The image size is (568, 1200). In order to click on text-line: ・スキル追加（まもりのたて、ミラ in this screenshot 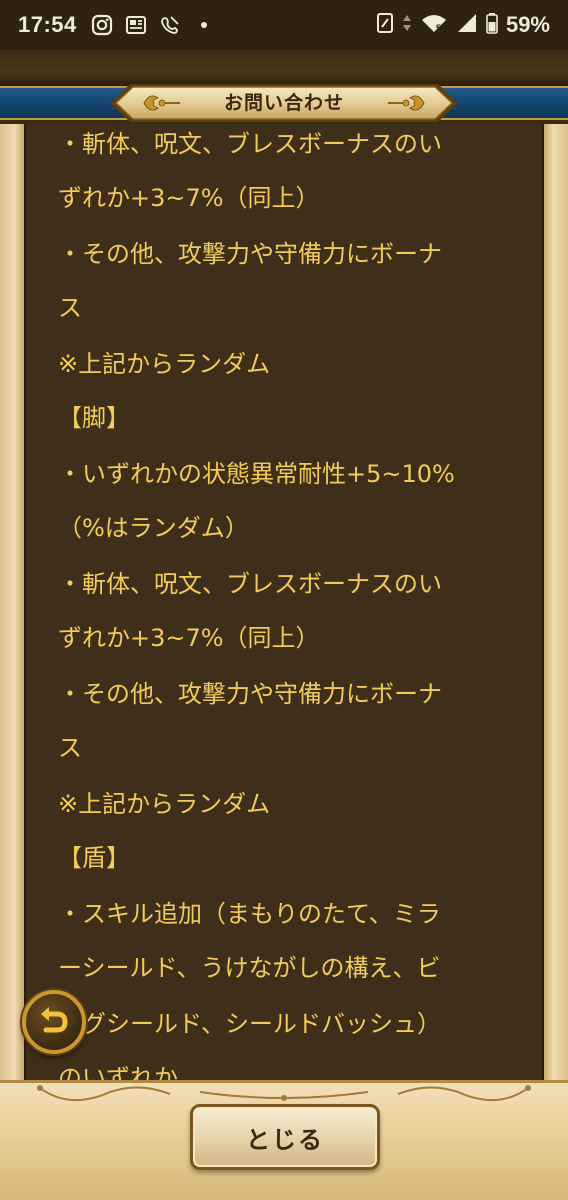, I will do `click(249, 914)`.